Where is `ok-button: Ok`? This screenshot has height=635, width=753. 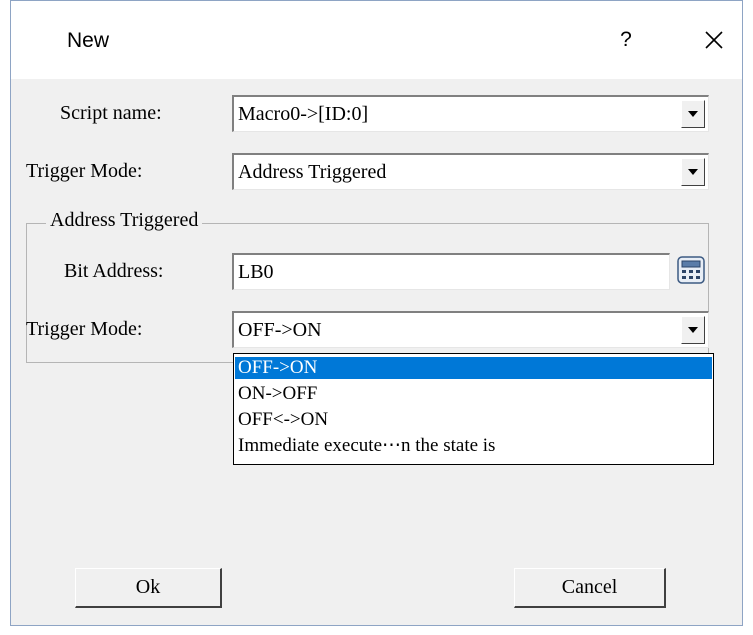
ok-button: Ok is located at coordinates (148, 588).